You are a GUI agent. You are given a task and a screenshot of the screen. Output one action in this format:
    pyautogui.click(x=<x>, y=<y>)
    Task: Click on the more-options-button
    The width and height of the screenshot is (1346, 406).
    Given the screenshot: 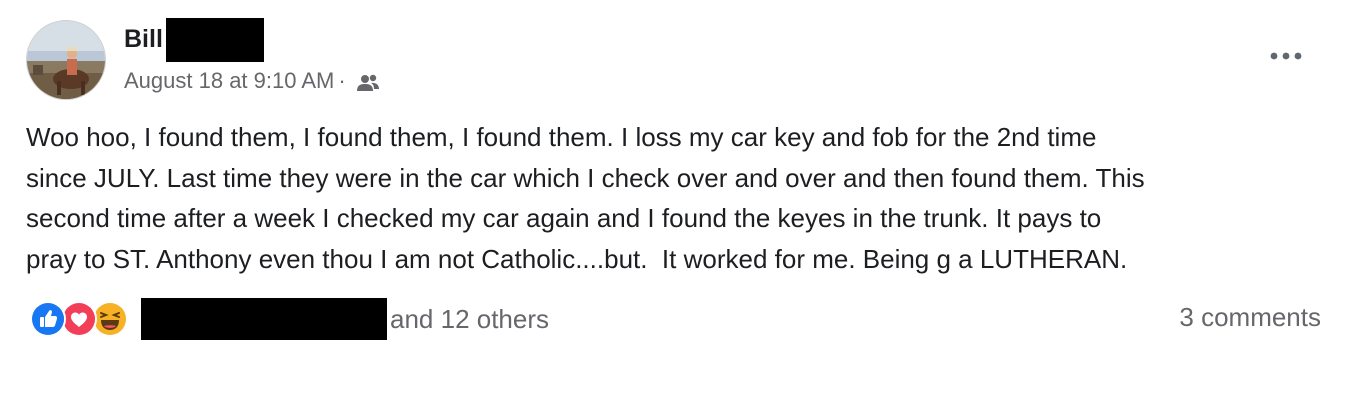 What is the action you would take?
    pyautogui.click(x=1286, y=56)
    